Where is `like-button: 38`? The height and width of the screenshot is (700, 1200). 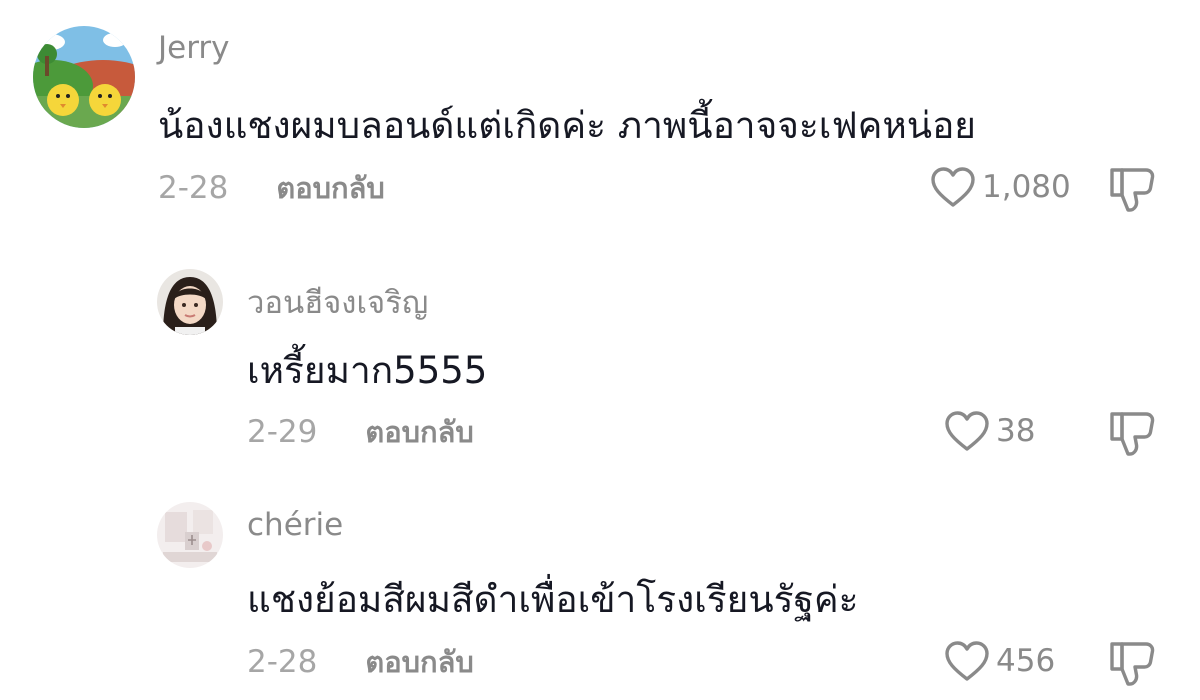
like-button: 38 is located at coordinates (989, 431).